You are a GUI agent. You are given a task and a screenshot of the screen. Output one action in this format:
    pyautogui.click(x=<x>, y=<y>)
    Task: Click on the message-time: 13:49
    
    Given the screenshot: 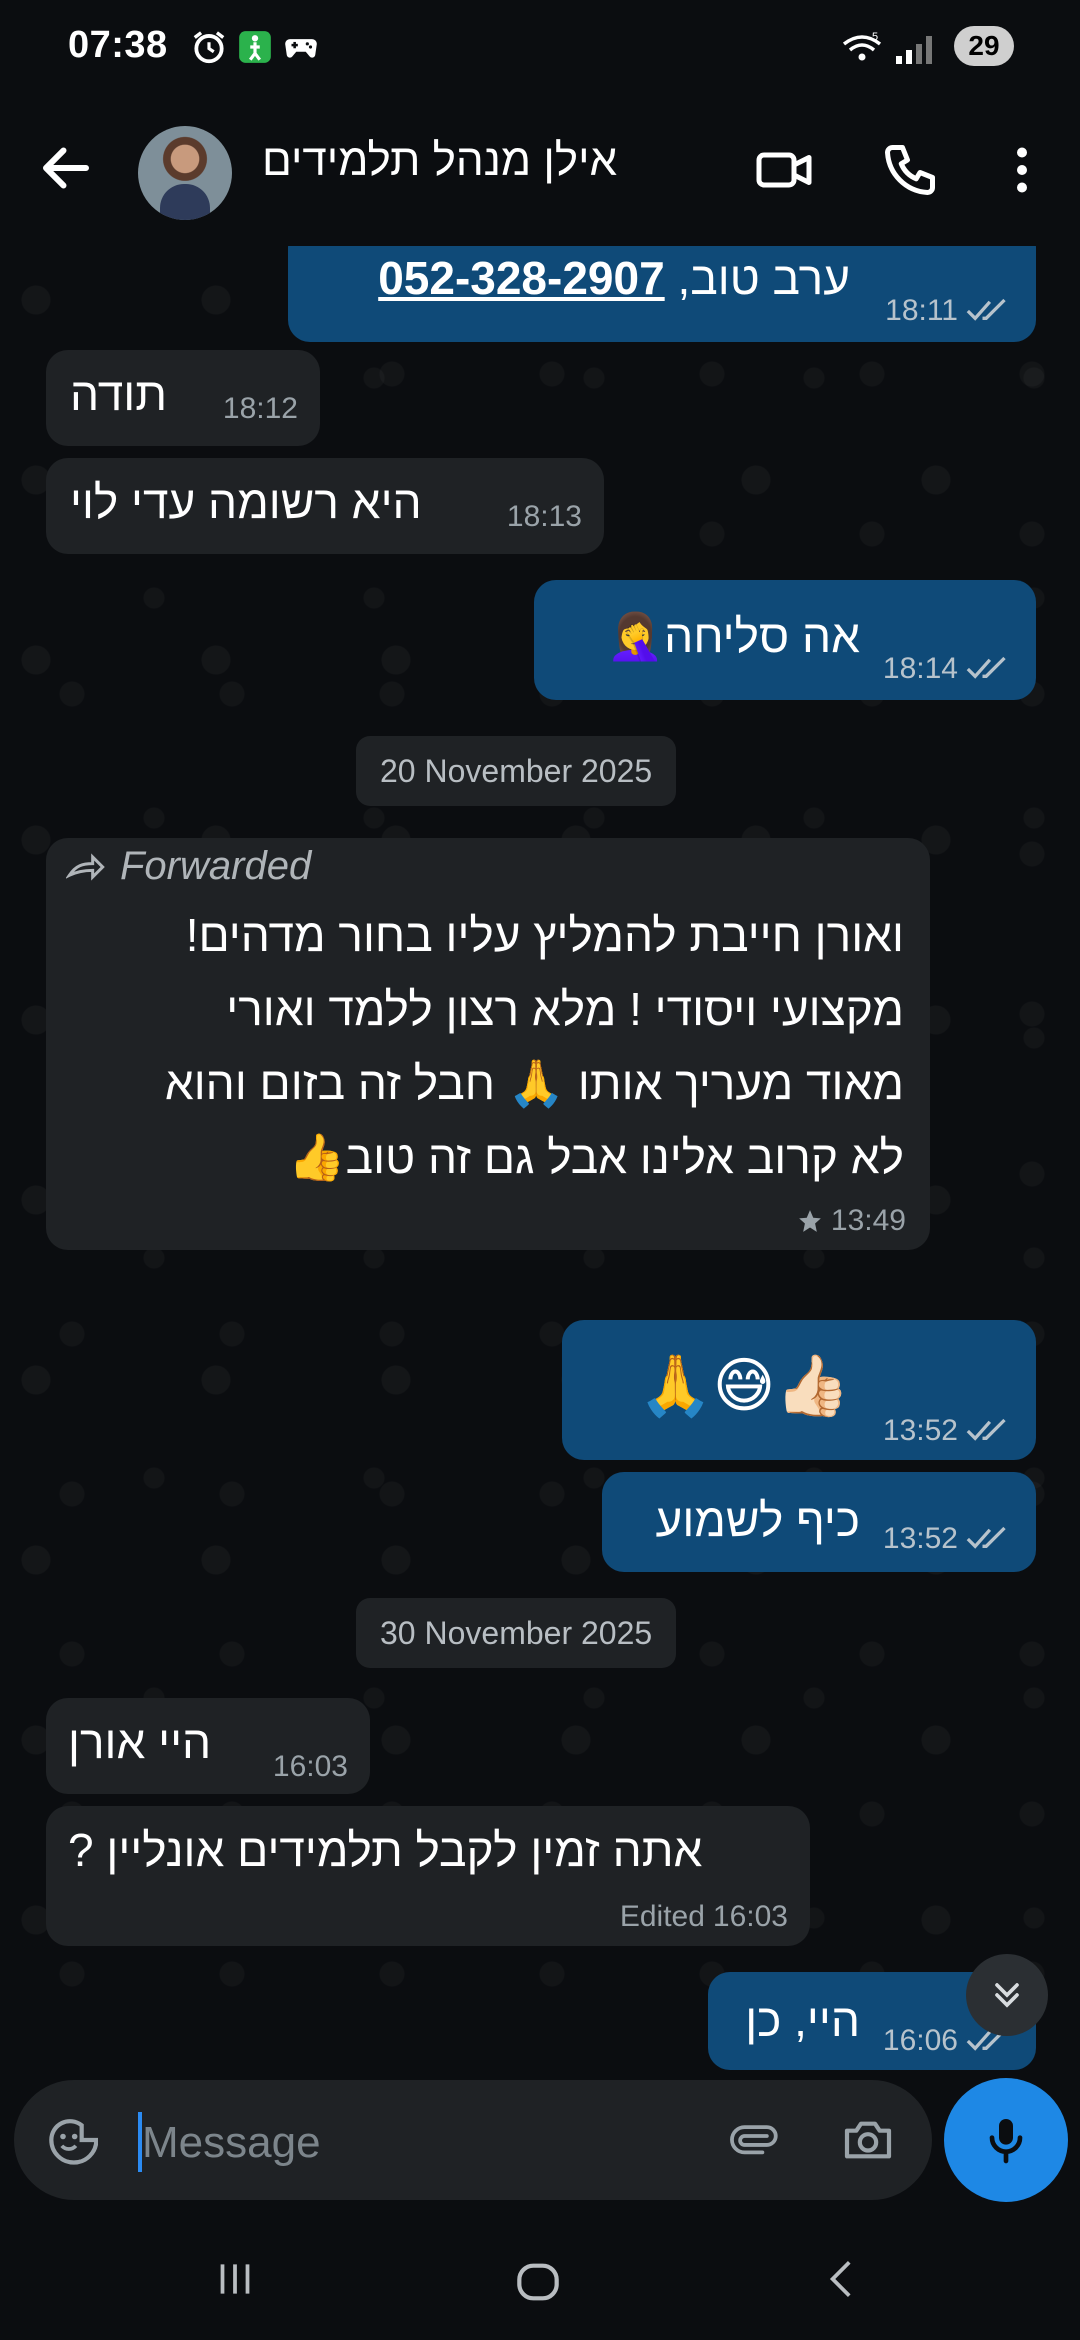 What is the action you would take?
    pyautogui.click(x=868, y=1220)
    